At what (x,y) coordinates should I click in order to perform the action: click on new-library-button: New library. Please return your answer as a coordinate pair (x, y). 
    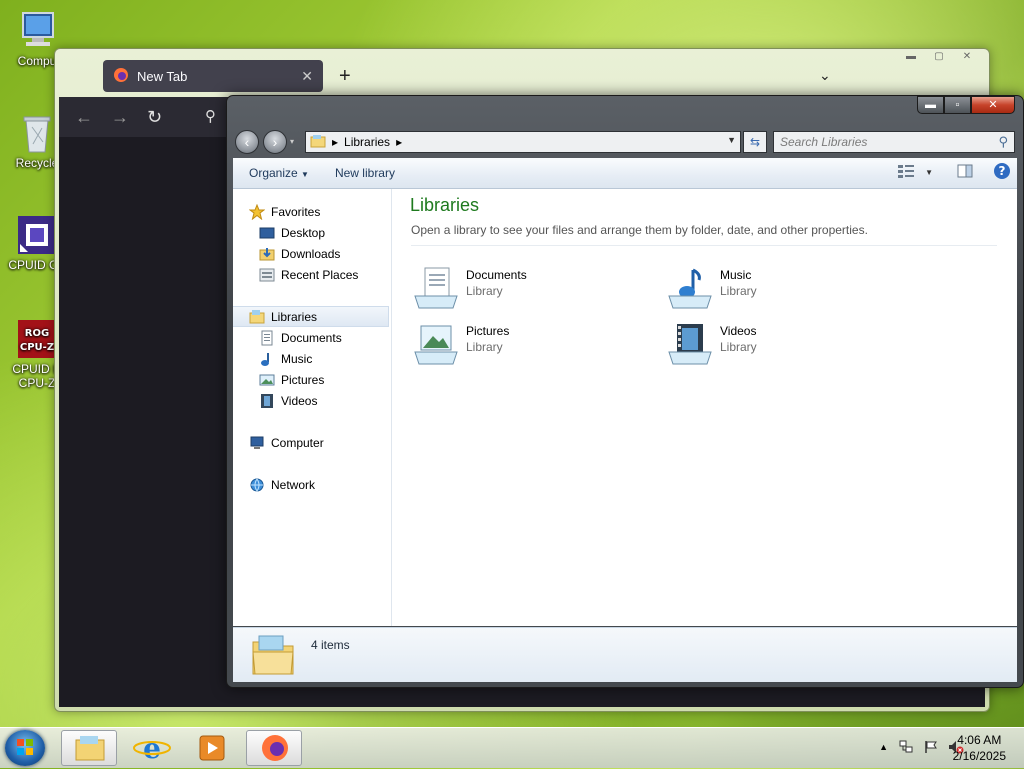
    Looking at the image, I should click on (365, 173).